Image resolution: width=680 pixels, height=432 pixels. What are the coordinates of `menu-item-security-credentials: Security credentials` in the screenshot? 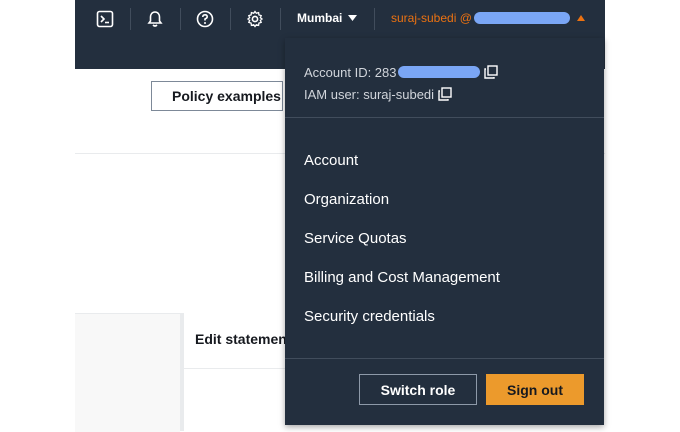 It's located at (369, 316).